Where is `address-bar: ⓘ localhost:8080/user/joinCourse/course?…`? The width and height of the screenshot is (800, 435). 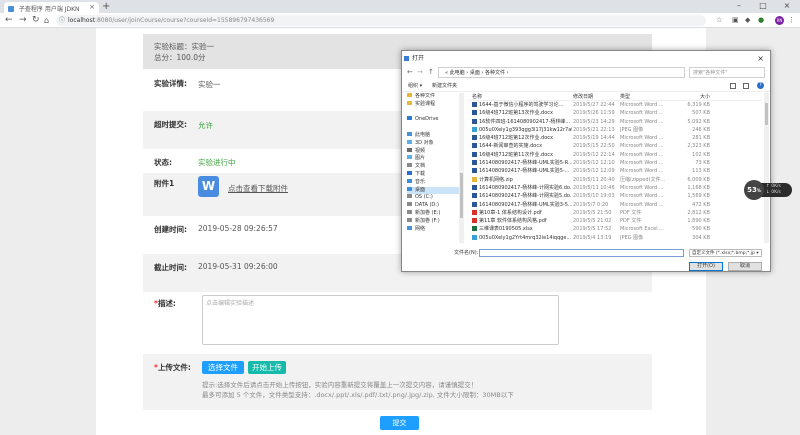
address-bar: ⓘ localhost:8080/user/joinCourse/course?… is located at coordinates (381, 20).